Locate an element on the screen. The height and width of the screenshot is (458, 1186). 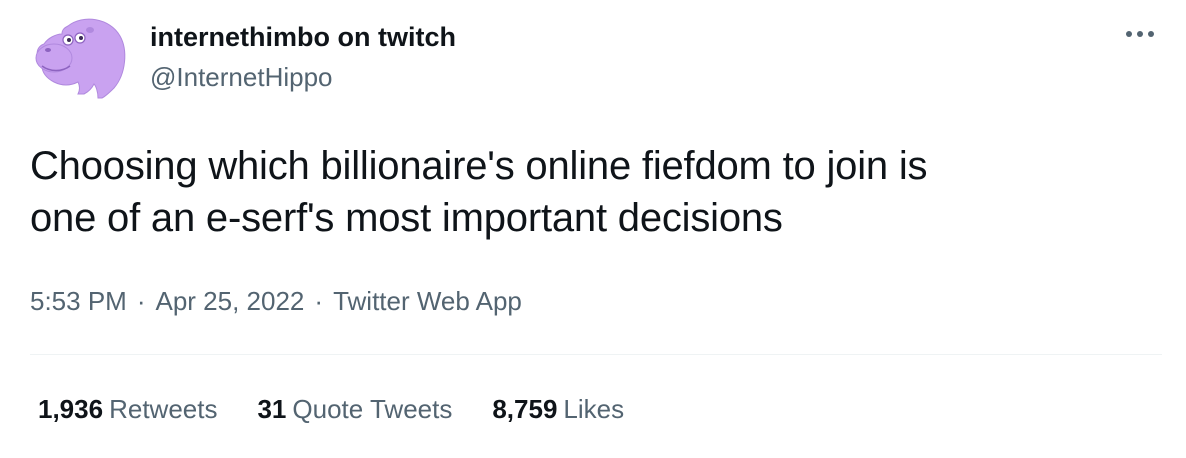
retweets-label: Retweets is located at coordinates (163, 409).